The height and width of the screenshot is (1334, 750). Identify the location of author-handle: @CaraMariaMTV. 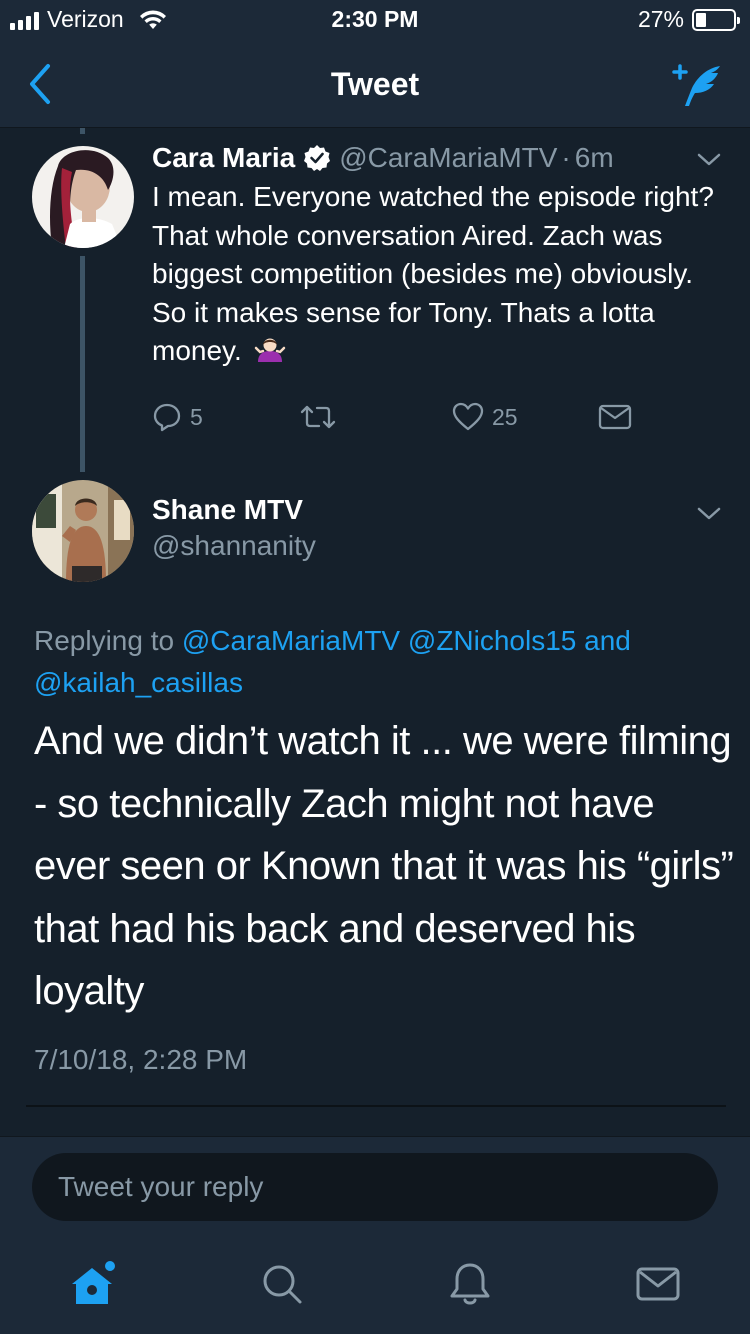
(448, 158).